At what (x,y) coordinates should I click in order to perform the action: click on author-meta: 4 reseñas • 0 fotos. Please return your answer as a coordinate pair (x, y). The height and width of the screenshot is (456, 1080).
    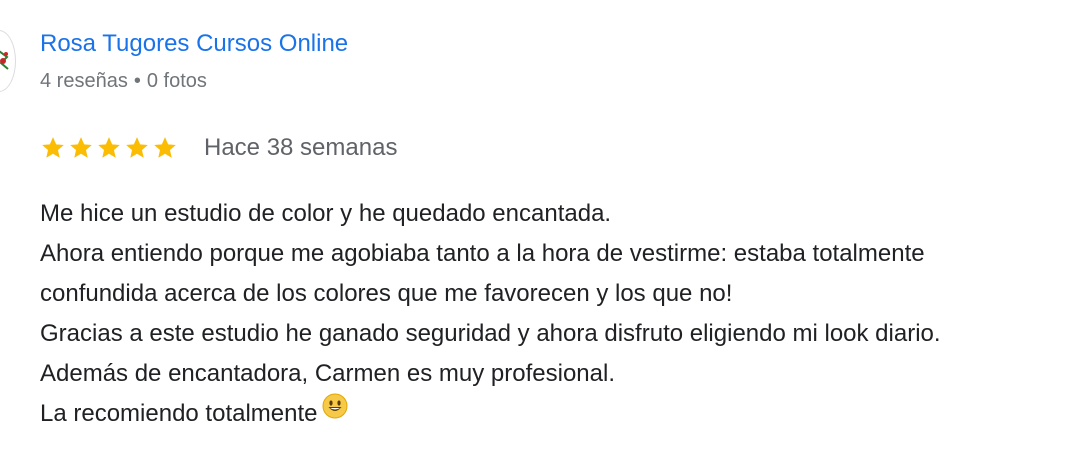
    Looking at the image, I should click on (123, 81).